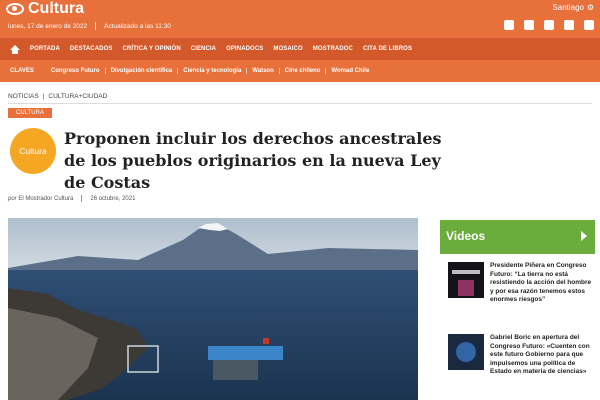 The image size is (600, 400). I want to click on category-tag: CULTURA, so click(30, 113).